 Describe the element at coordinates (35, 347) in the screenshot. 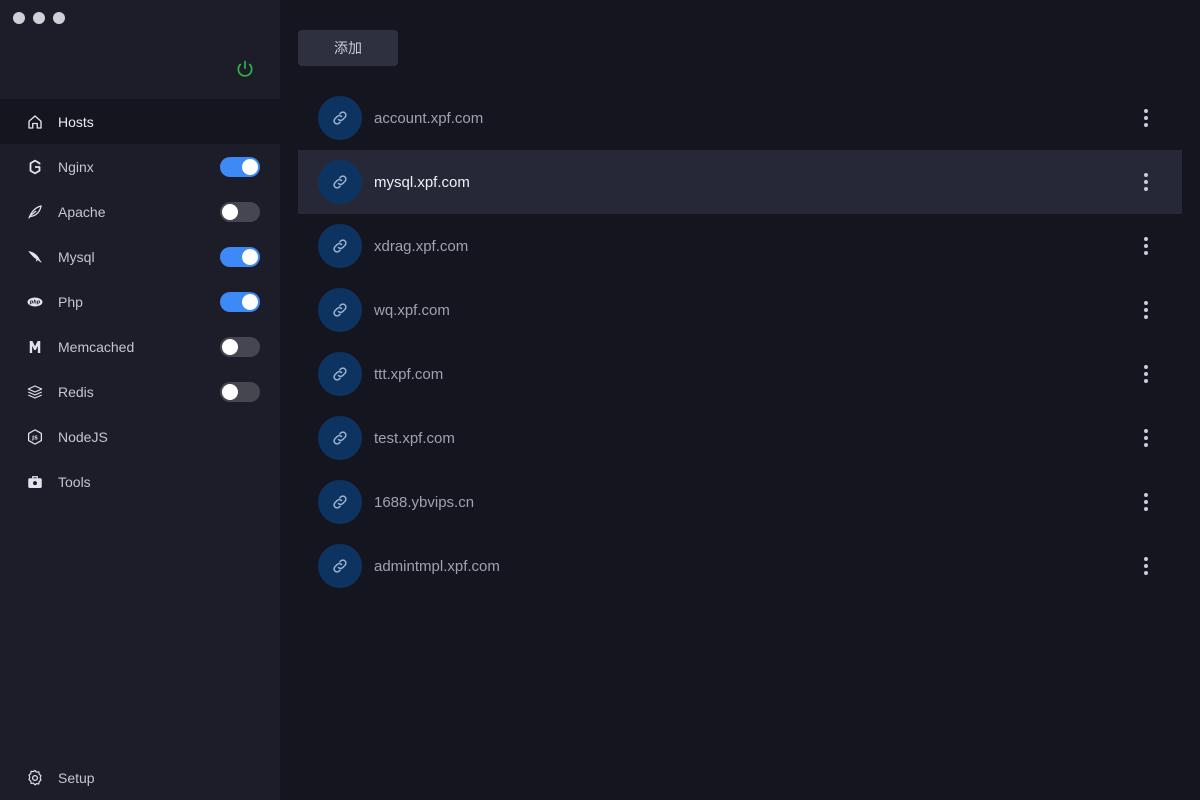

I see `memcached-icon` at that location.